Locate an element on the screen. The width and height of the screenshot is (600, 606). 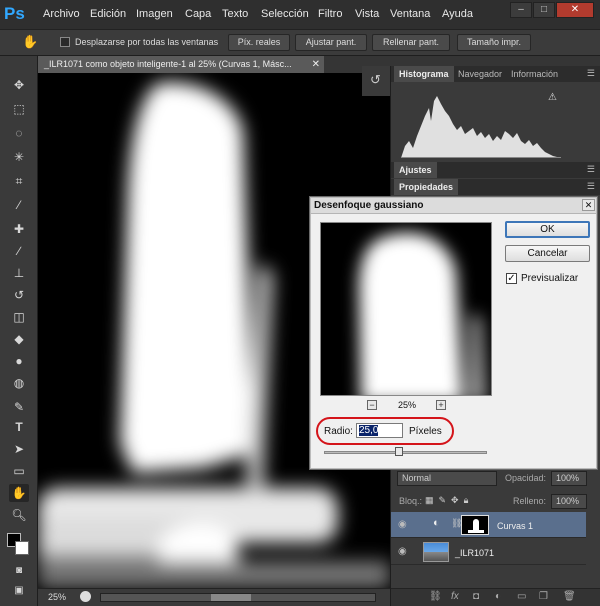
quick-mask-icon: ◙ is located at coordinates (19, 571).